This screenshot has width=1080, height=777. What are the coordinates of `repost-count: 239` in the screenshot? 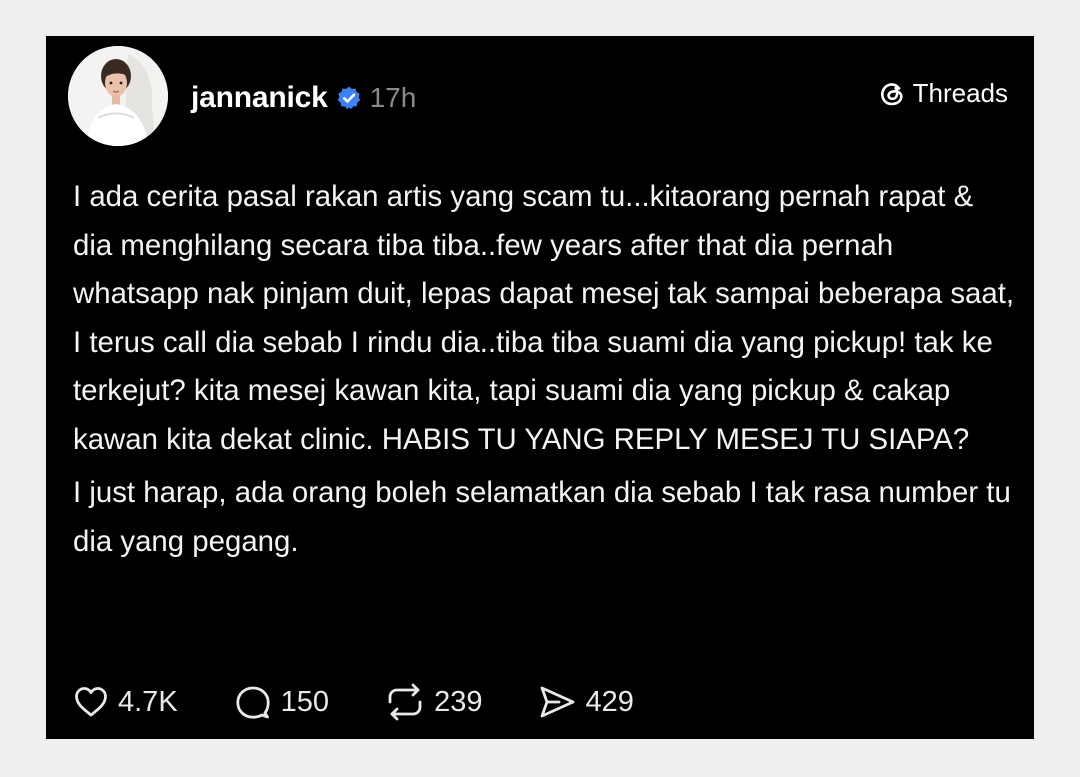 It's located at (458, 701).